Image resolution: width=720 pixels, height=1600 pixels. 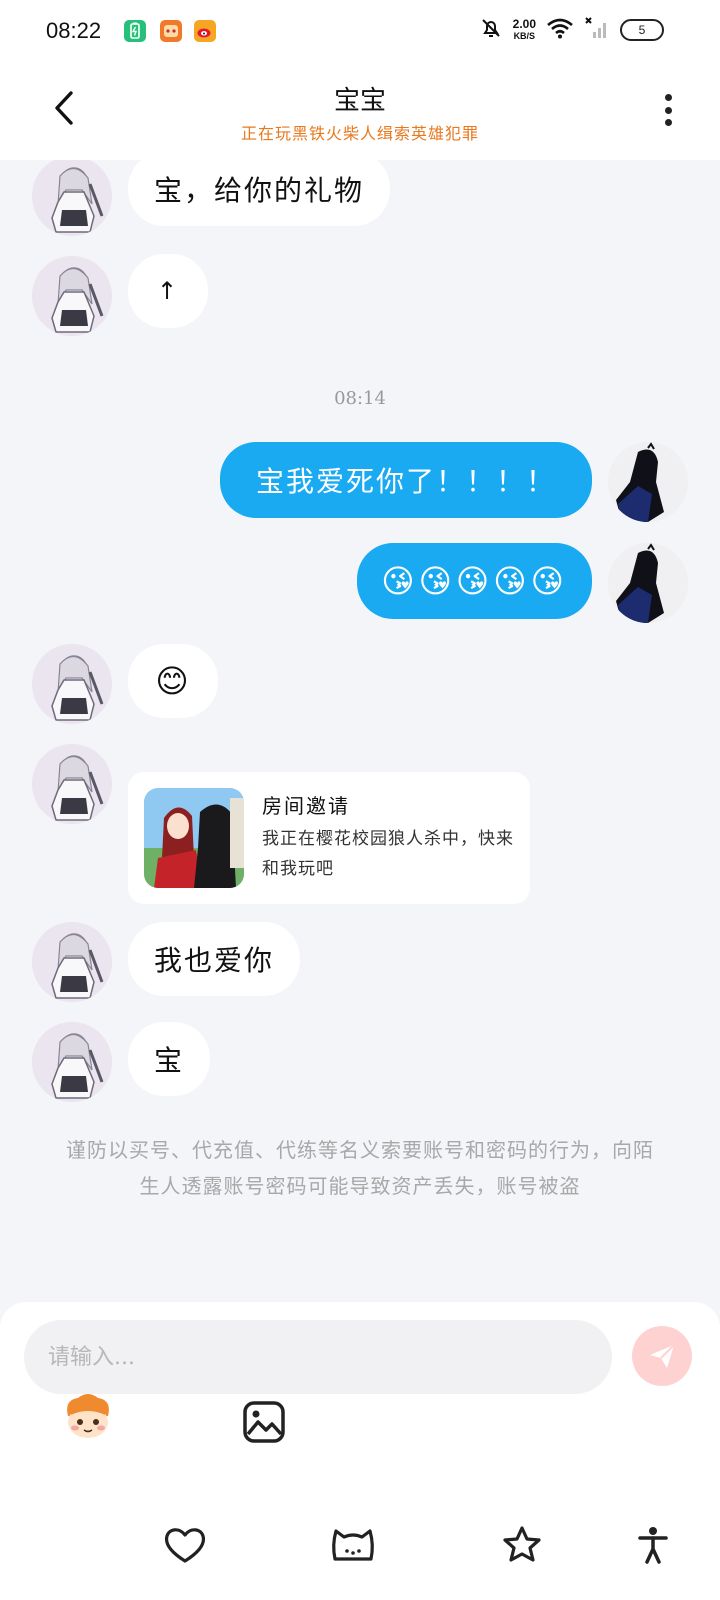 I want to click on message-text: 宝，给你的礼物, so click(x=259, y=190).